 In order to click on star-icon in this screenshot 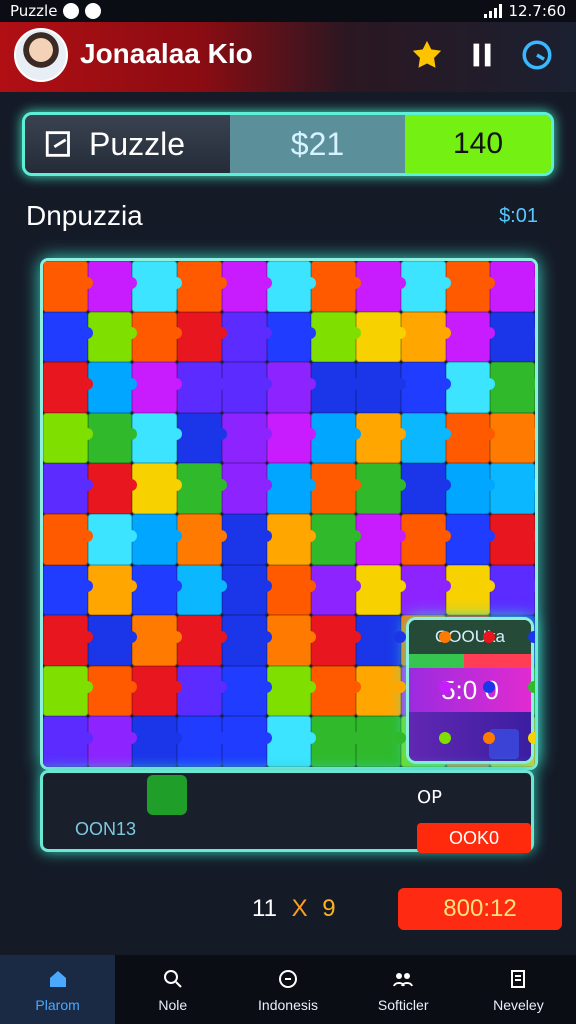, I will do `click(427, 55)`.